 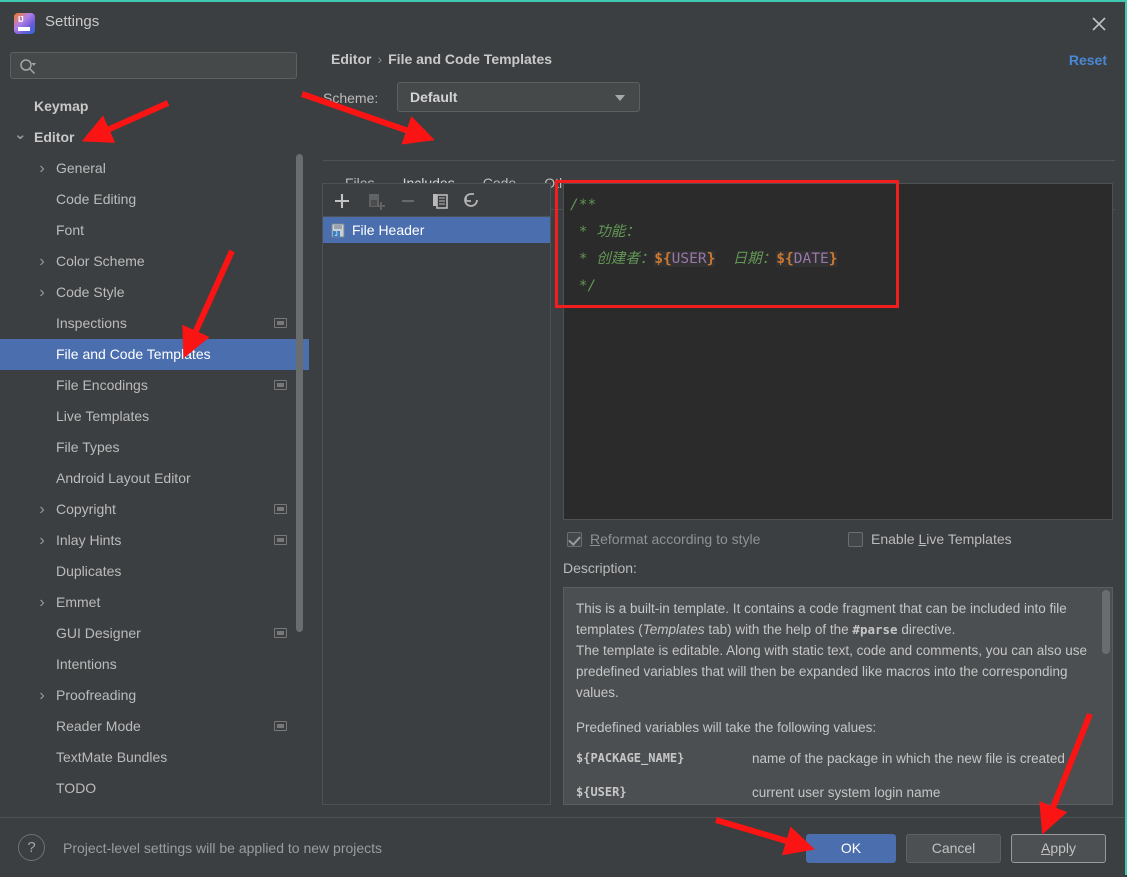 What do you see at coordinates (673, 629) in the screenshot?
I see `desc-p1-italic: Templates` at bounding box center [673, 629].